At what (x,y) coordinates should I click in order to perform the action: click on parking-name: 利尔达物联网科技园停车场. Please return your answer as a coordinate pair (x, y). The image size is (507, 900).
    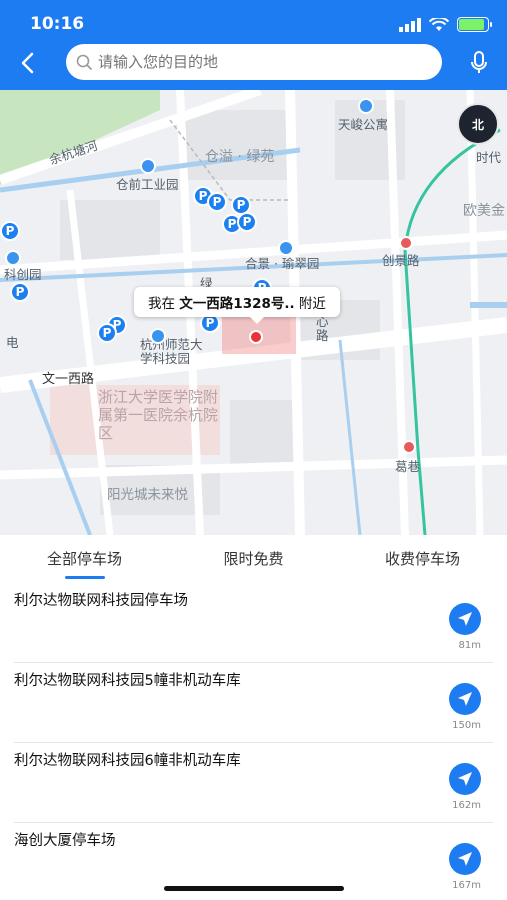
    Looking at the image, I should click on (101, 601).